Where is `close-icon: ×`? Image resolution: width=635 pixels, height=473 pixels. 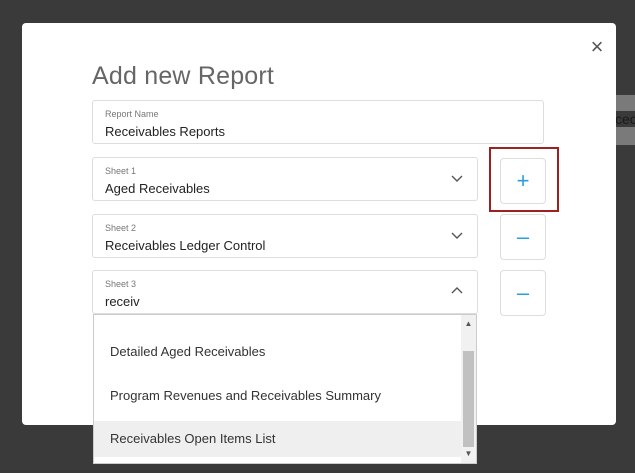
close-icon: × is located at coordinates (597, 47).